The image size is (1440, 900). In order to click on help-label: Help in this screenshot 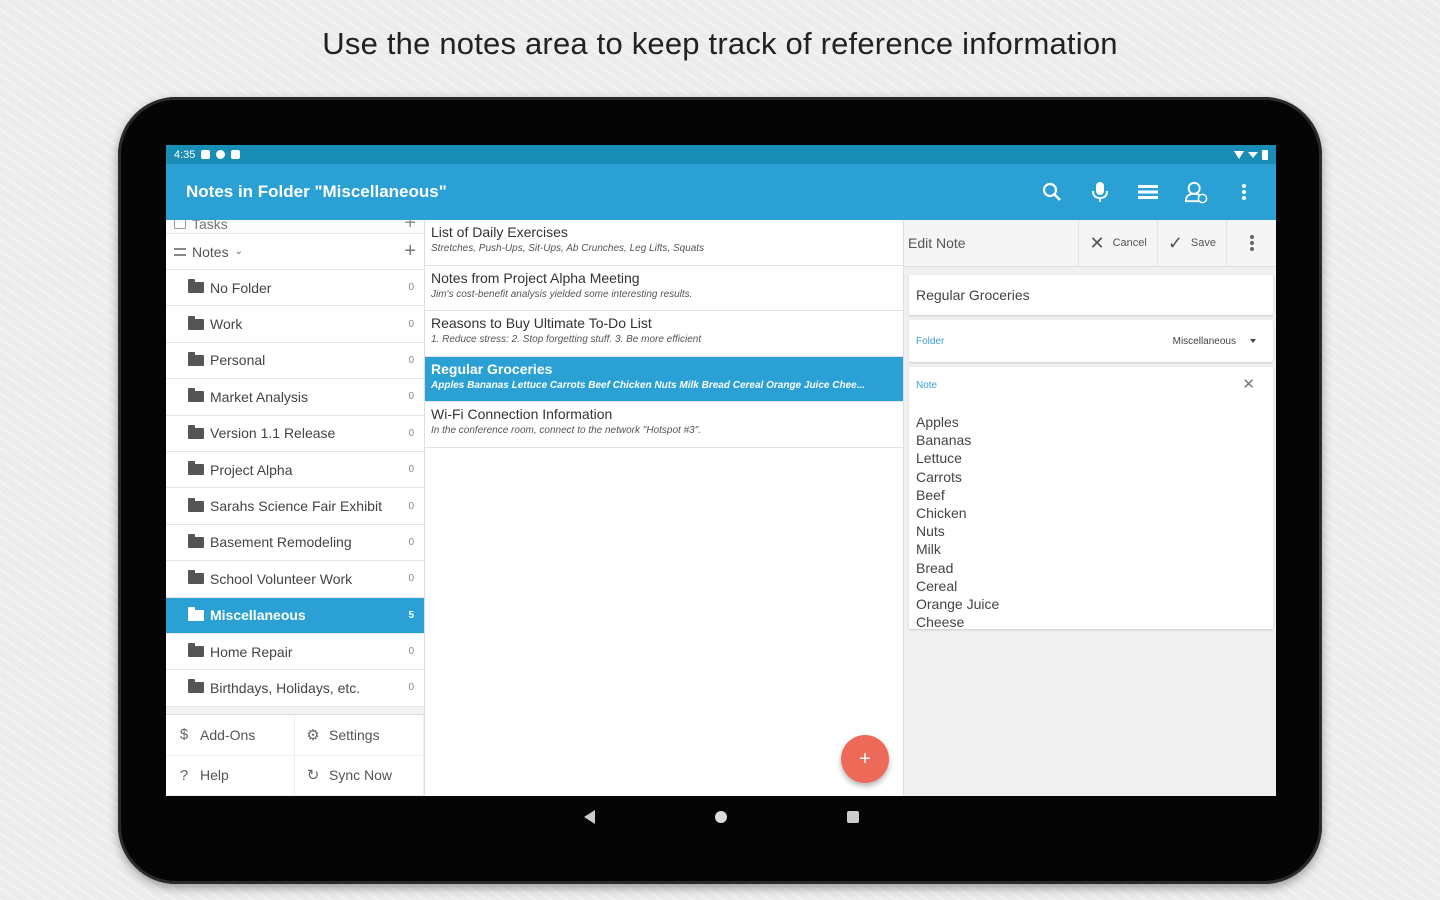, I will do `click(214, 775)`.